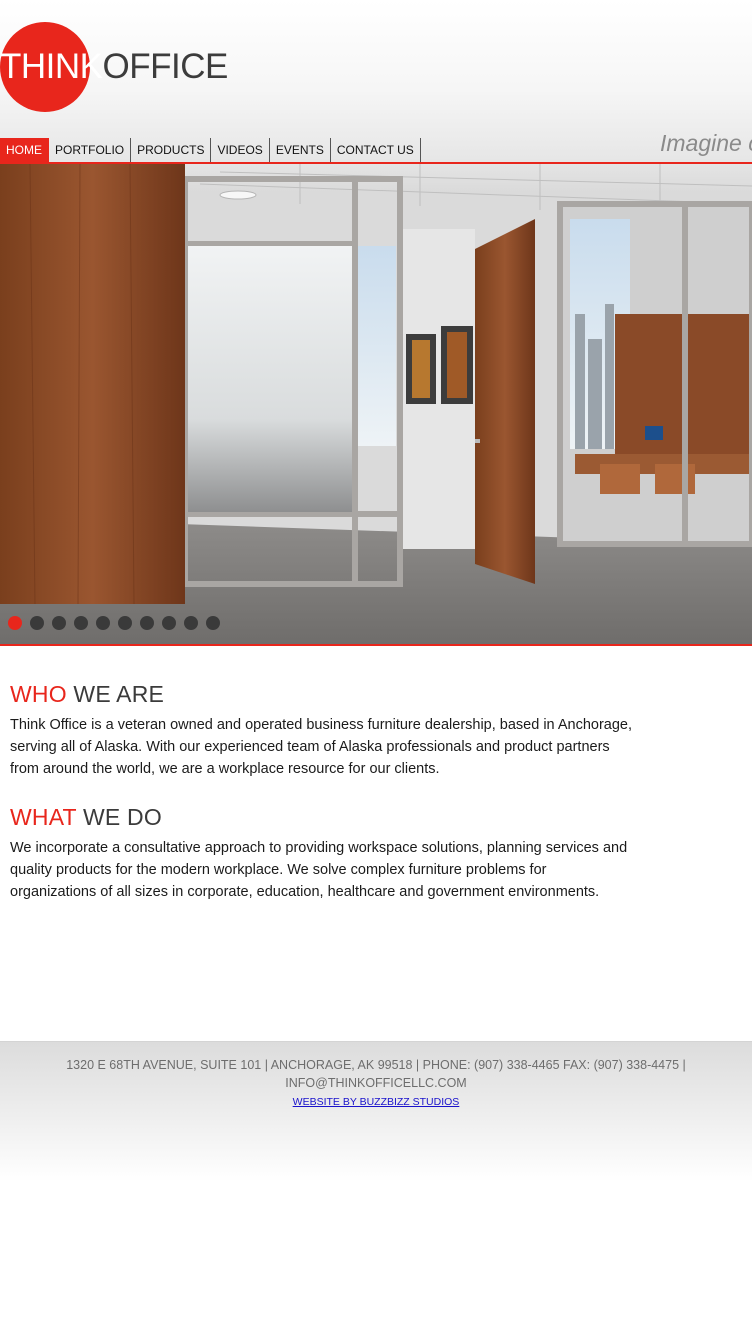 The height and width of the screenshot is (1330, 752). Describe the element at coordinates (122, 817) in the screenshot. I see `heading-main: WE DO` at that location.